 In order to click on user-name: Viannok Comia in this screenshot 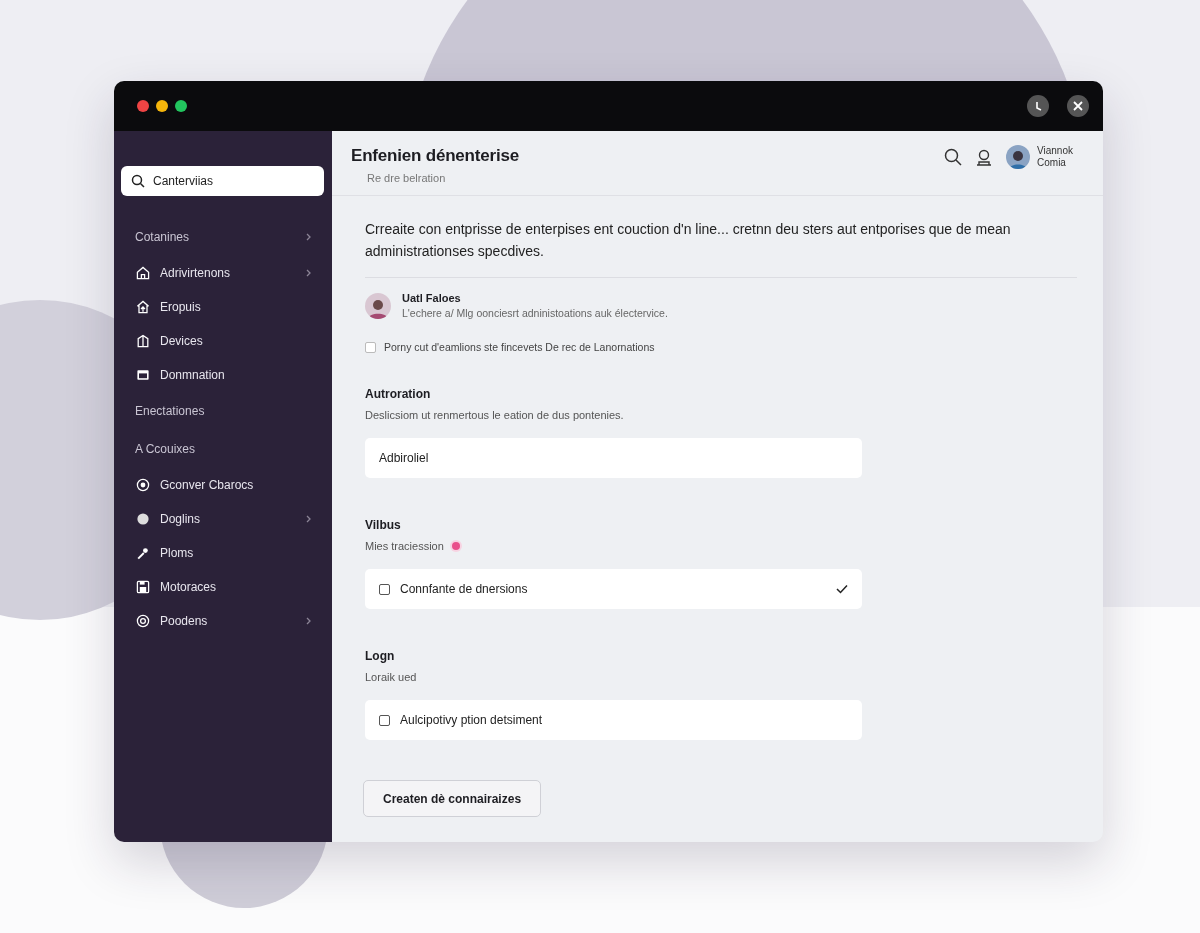, I will do `click(1055, 157)`.